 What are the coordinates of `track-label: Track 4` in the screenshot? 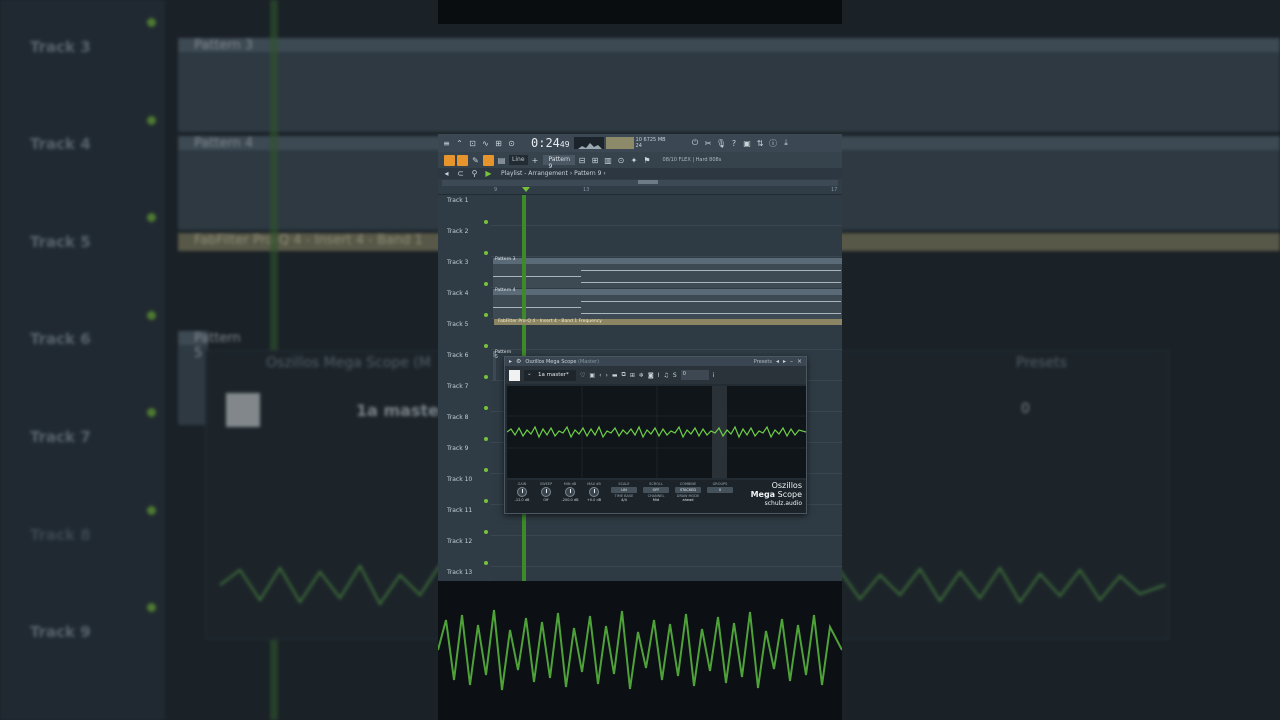 It's located at (457, 293).